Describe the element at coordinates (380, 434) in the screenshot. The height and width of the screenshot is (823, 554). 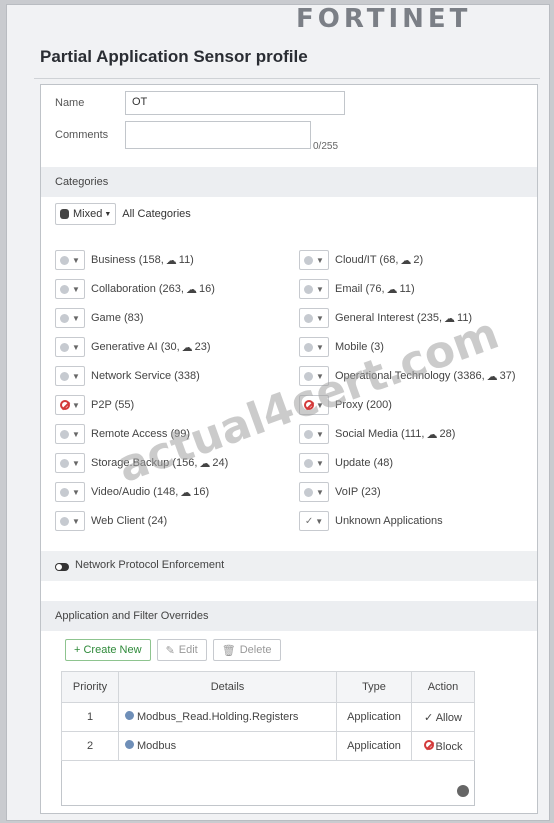
I see `category-label: Social Media (111,` at that location.